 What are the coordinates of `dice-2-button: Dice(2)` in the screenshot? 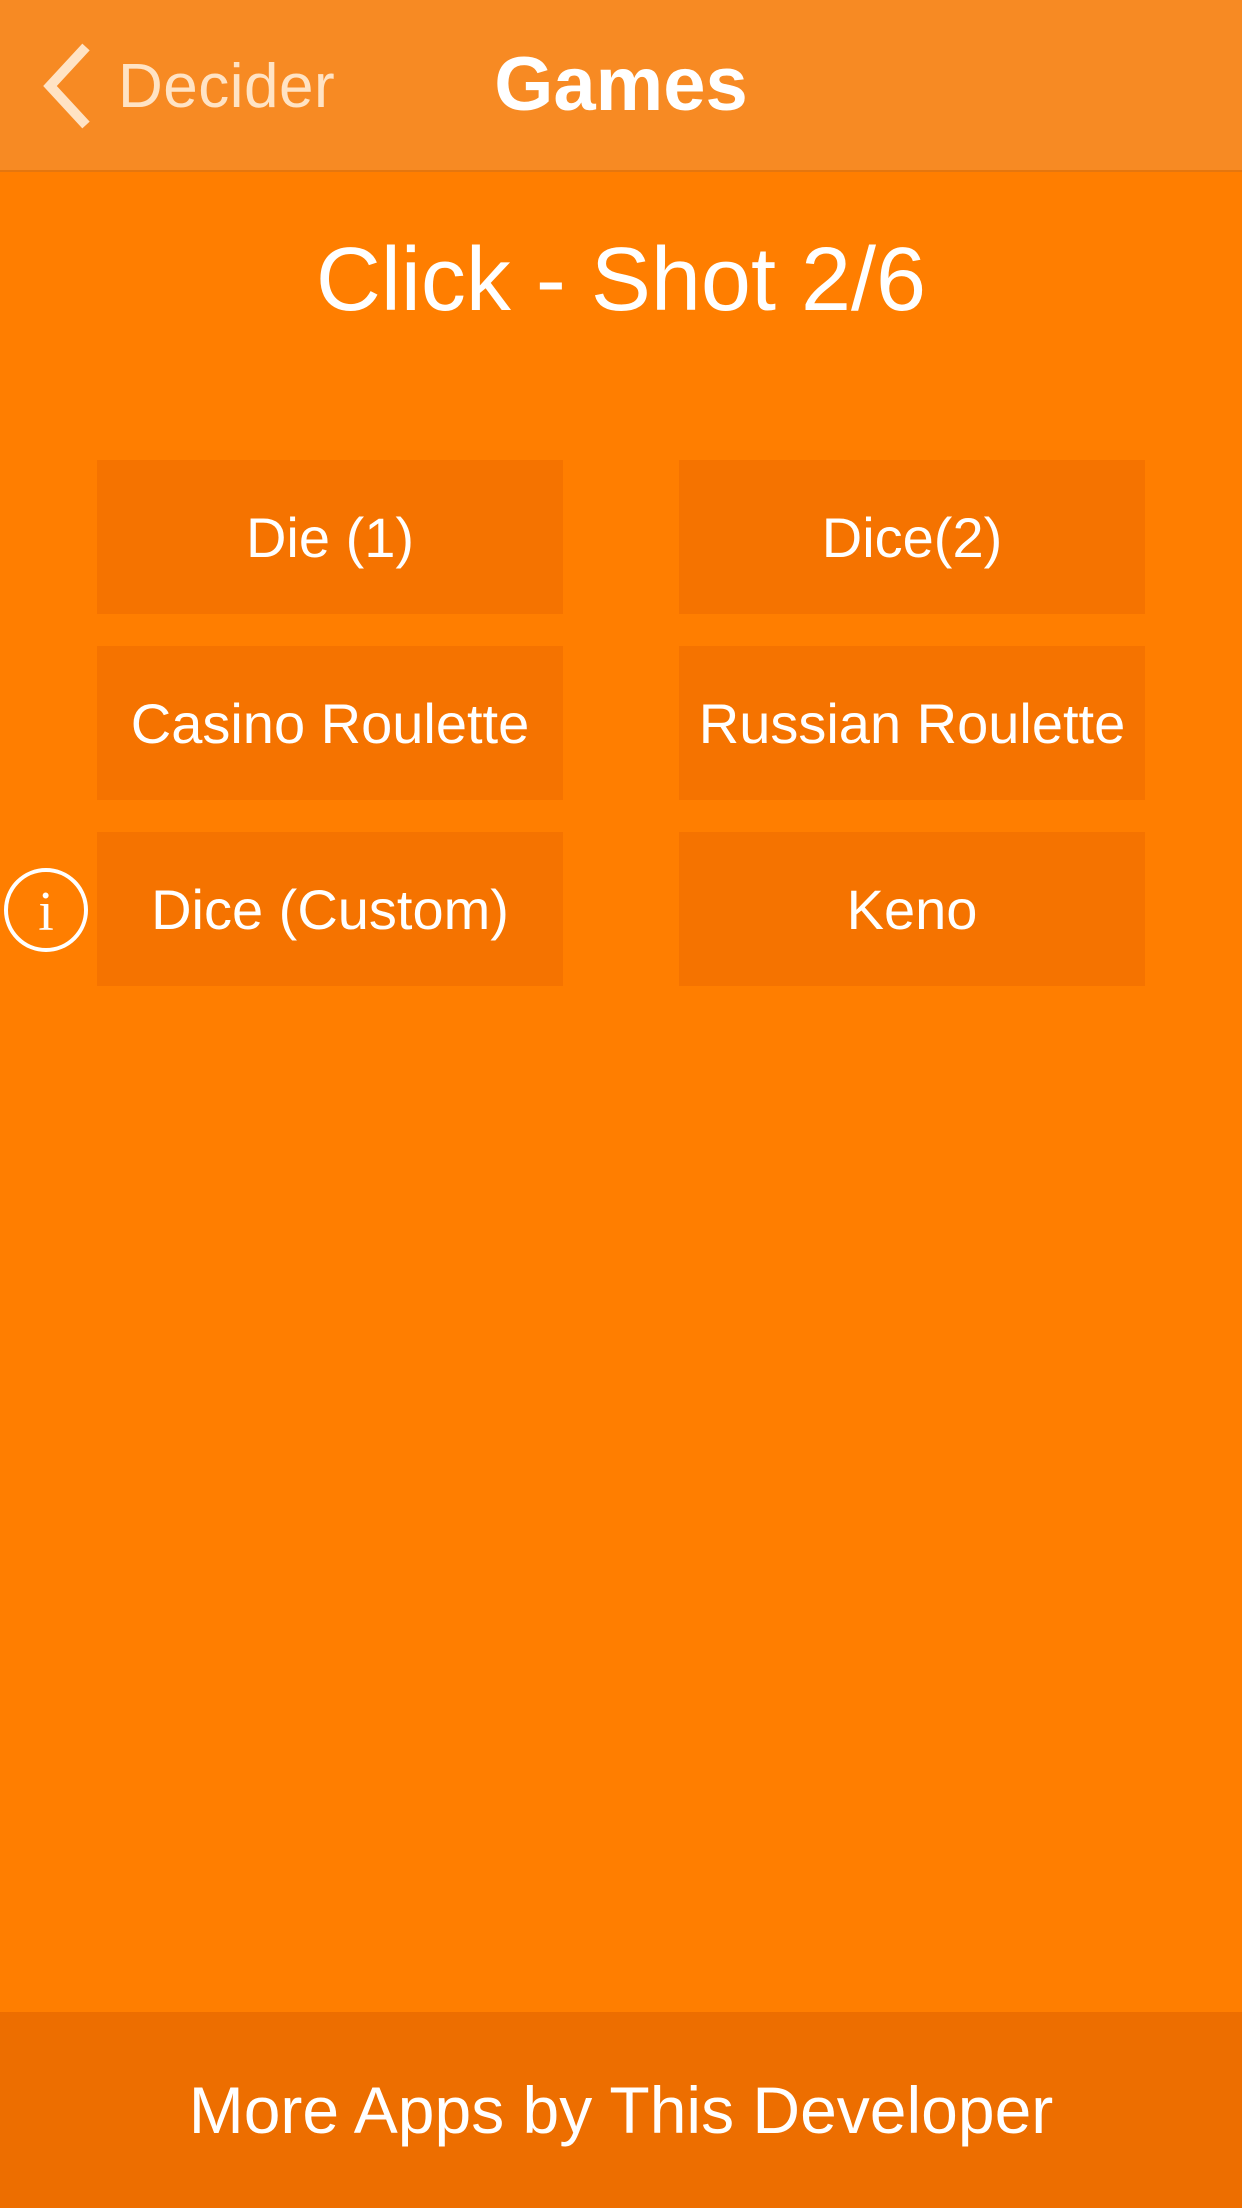 It's located at (912, 537).